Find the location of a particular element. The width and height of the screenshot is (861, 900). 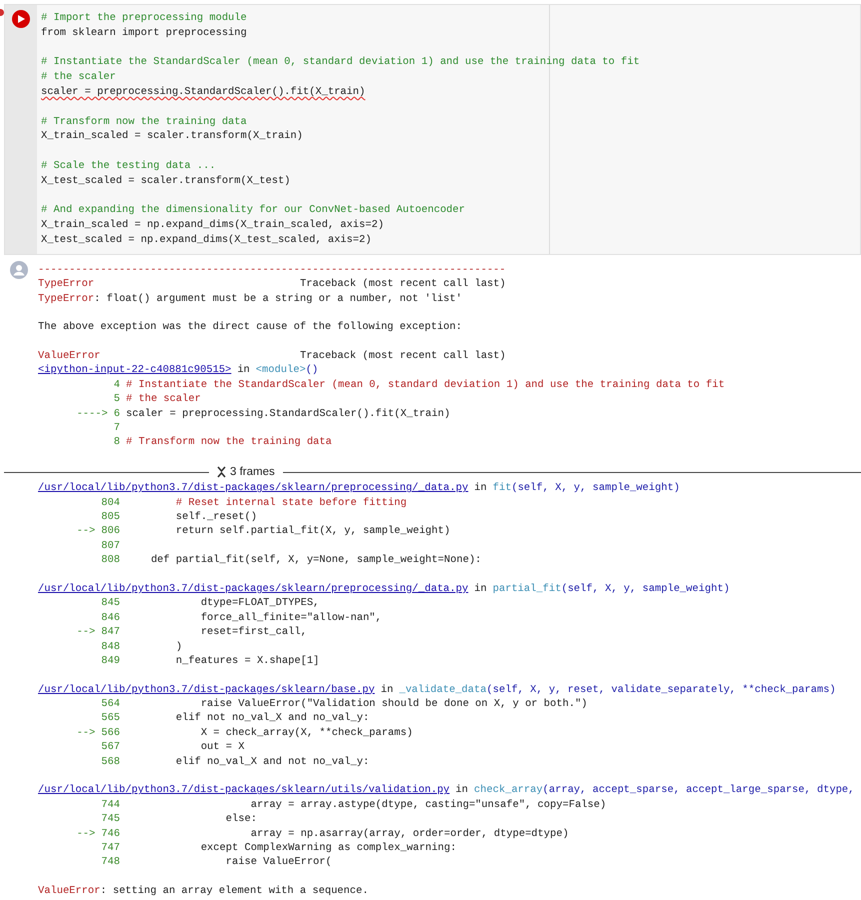

code-line: X_train_scaled = scaler.transform(X_train) is located at coordinates (172, 136).